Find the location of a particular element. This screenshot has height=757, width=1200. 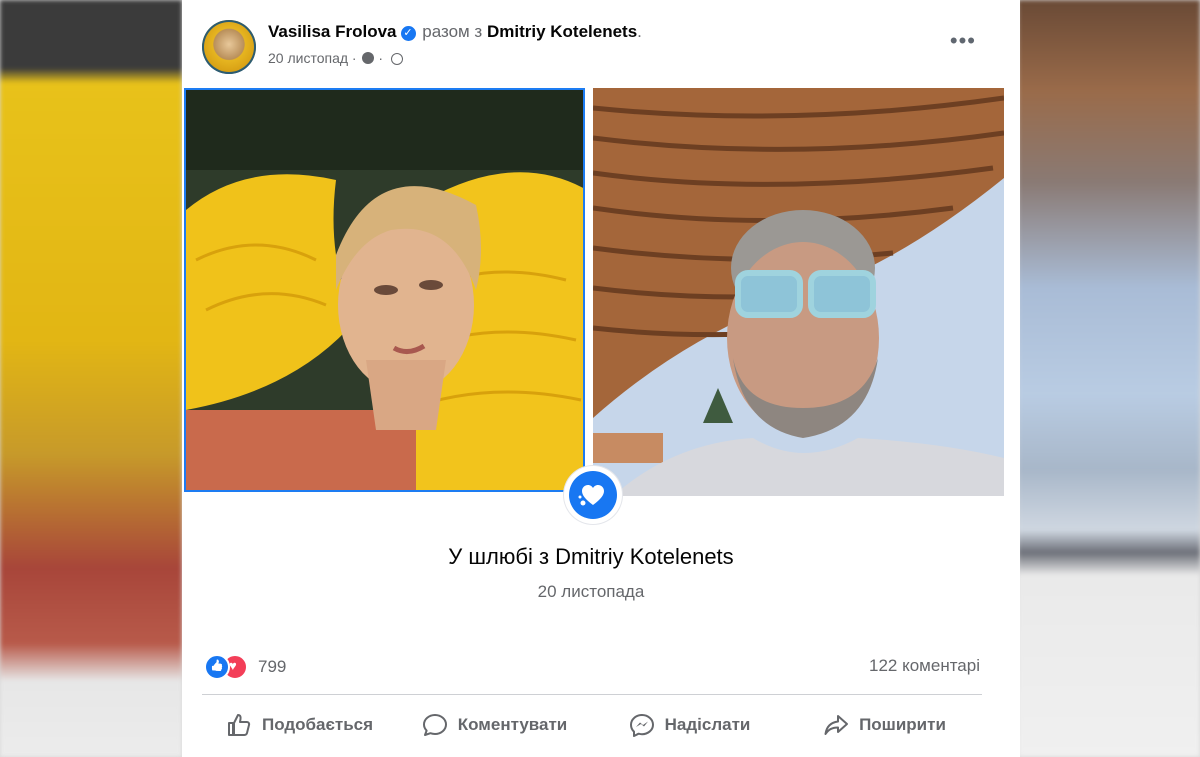

reactions-count: 799 is located at coordinates (272, 666).